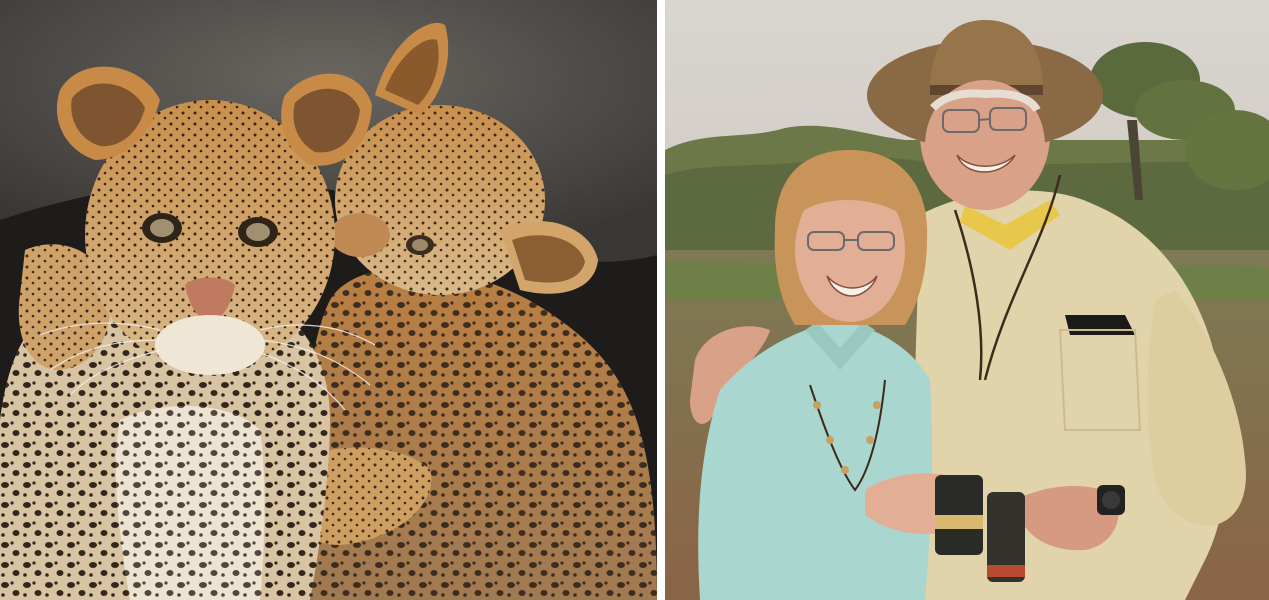  Describe the element at coordinates (661, 300) in the screenshot. I see `divider` at that location.